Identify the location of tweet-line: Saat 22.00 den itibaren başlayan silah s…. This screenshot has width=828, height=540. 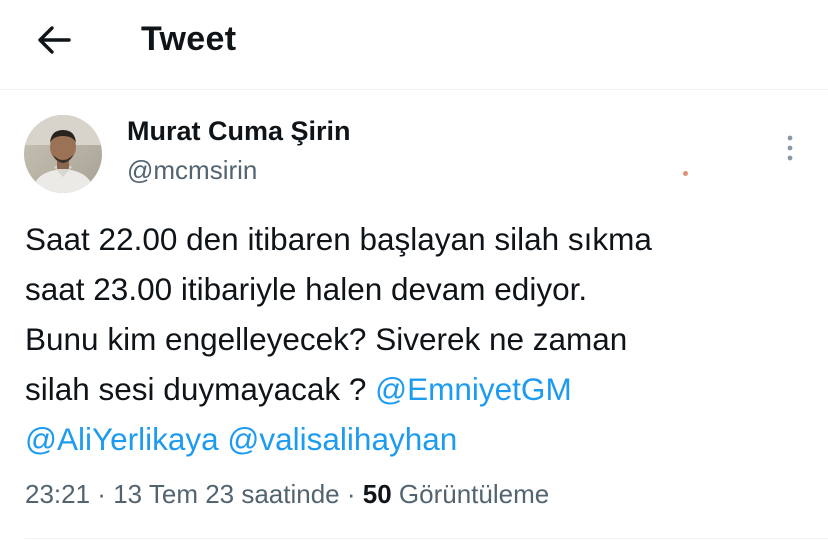
(338, 239).